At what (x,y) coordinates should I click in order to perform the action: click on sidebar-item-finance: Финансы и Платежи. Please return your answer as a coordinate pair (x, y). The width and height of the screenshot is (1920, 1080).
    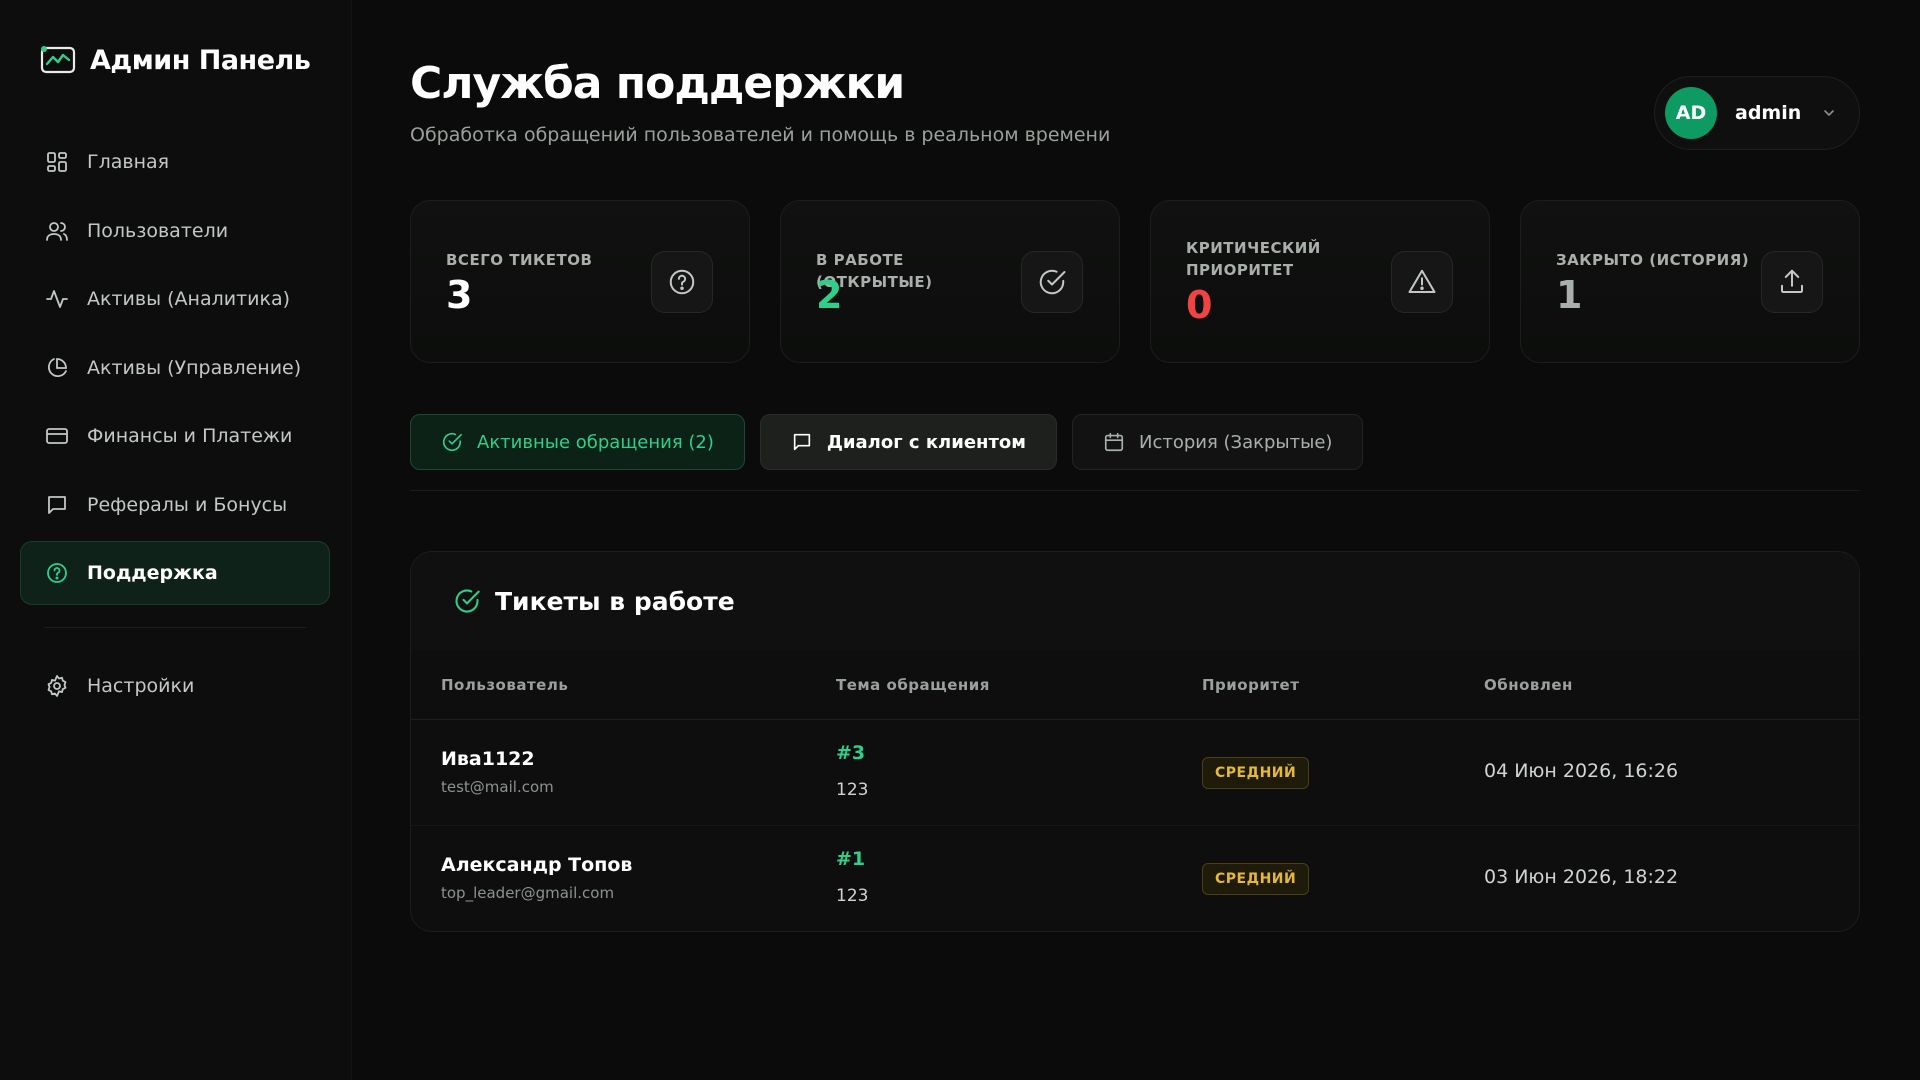
    Looking at the image, I should click on (175, 436).